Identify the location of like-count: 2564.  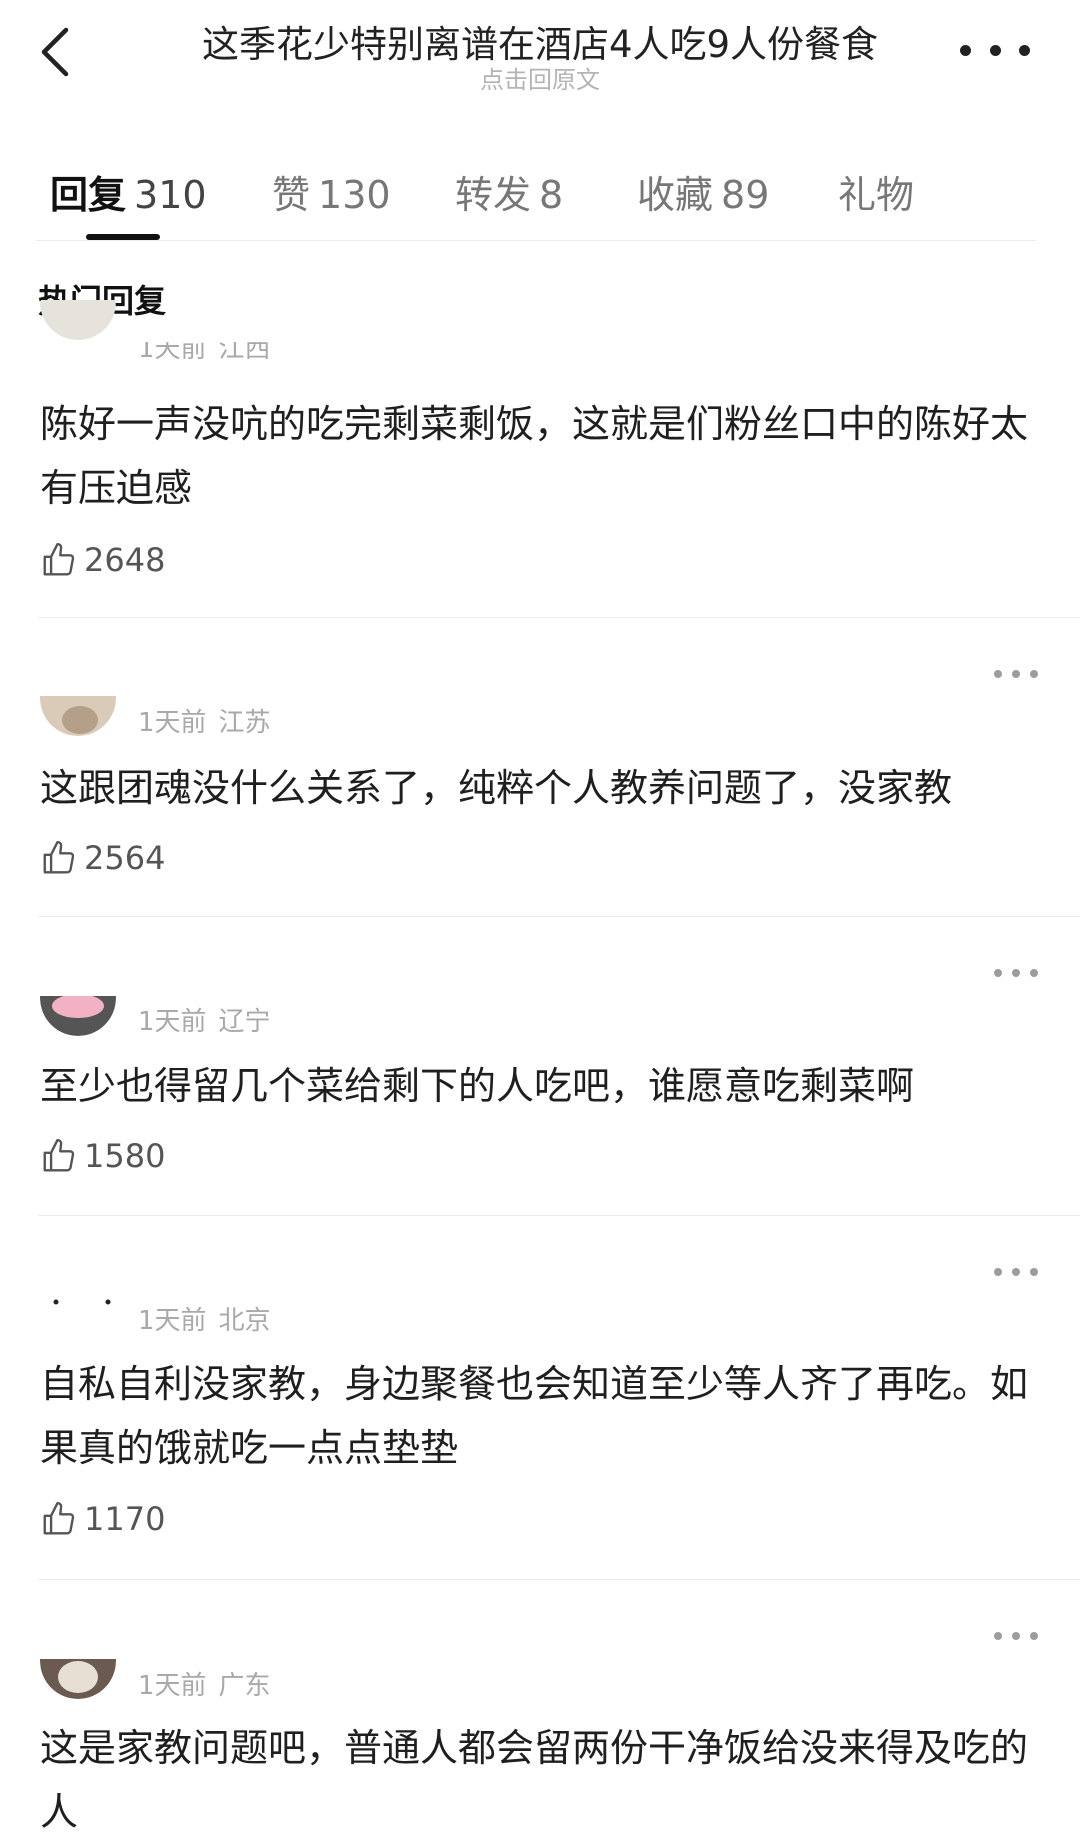
(125, 858).